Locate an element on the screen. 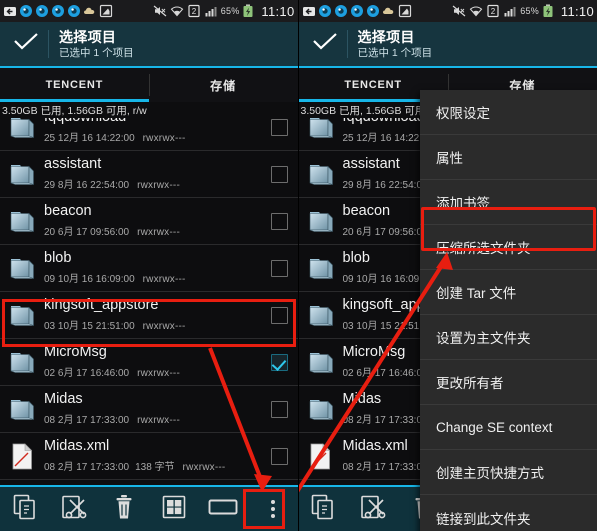 The image size is (597, 531). tab-tencent: TENCENT is located at coordinates (74, 85).